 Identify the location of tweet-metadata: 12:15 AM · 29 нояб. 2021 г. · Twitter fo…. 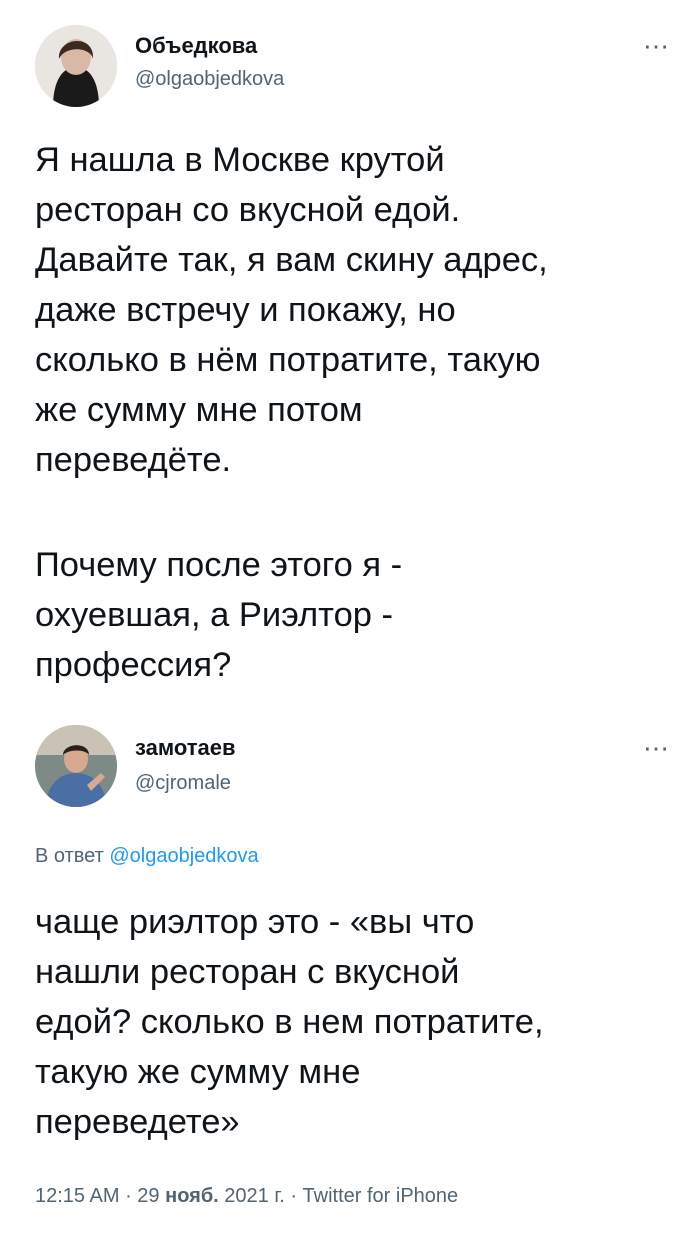
(246, 1196).